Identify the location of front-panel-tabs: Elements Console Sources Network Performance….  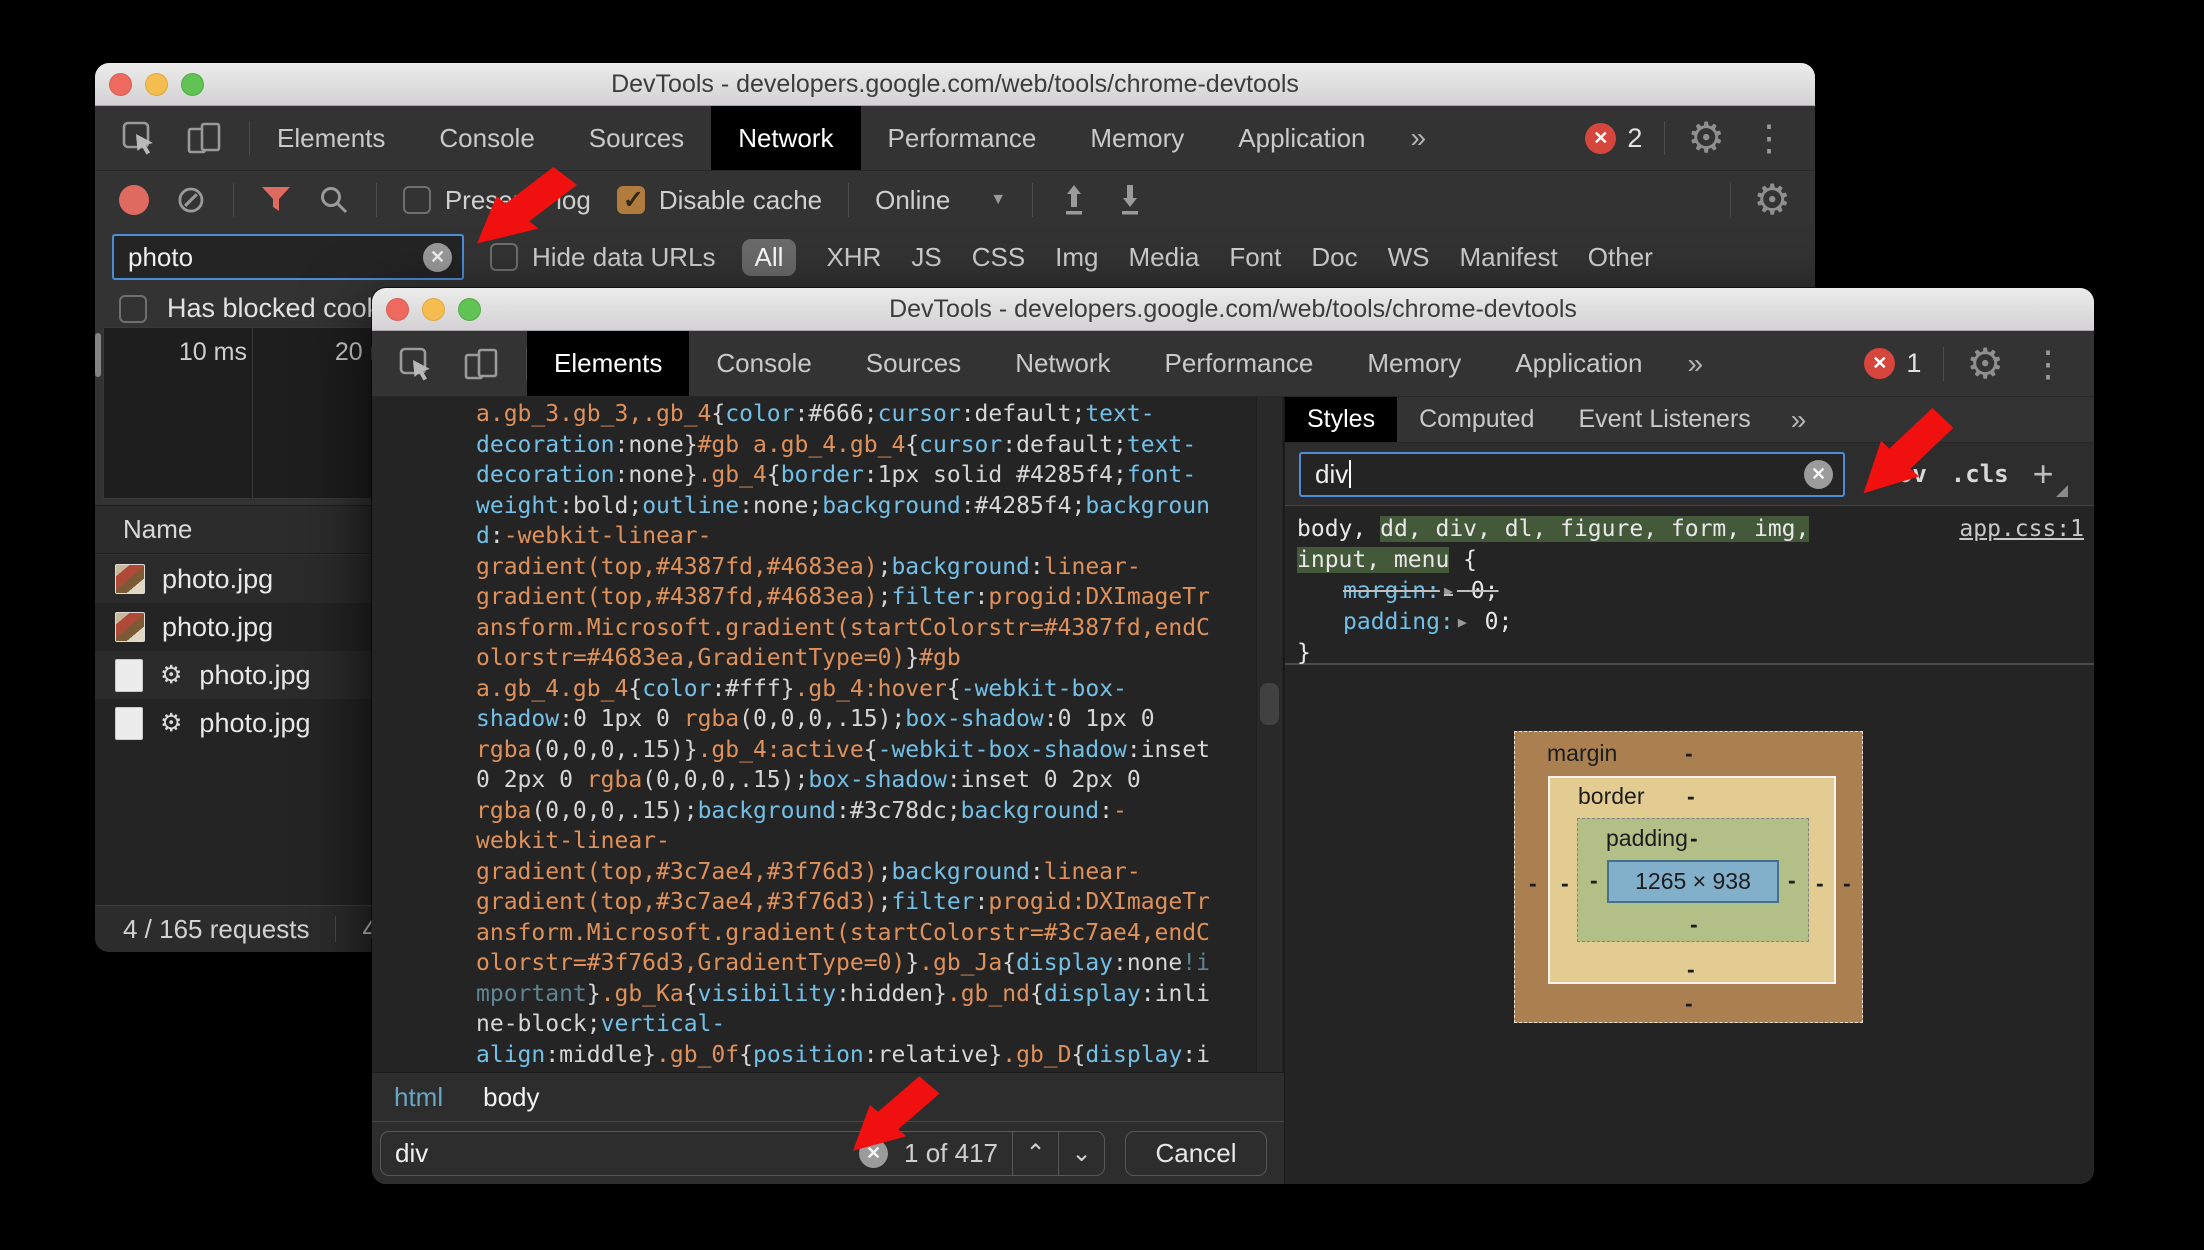
(1098, 363).